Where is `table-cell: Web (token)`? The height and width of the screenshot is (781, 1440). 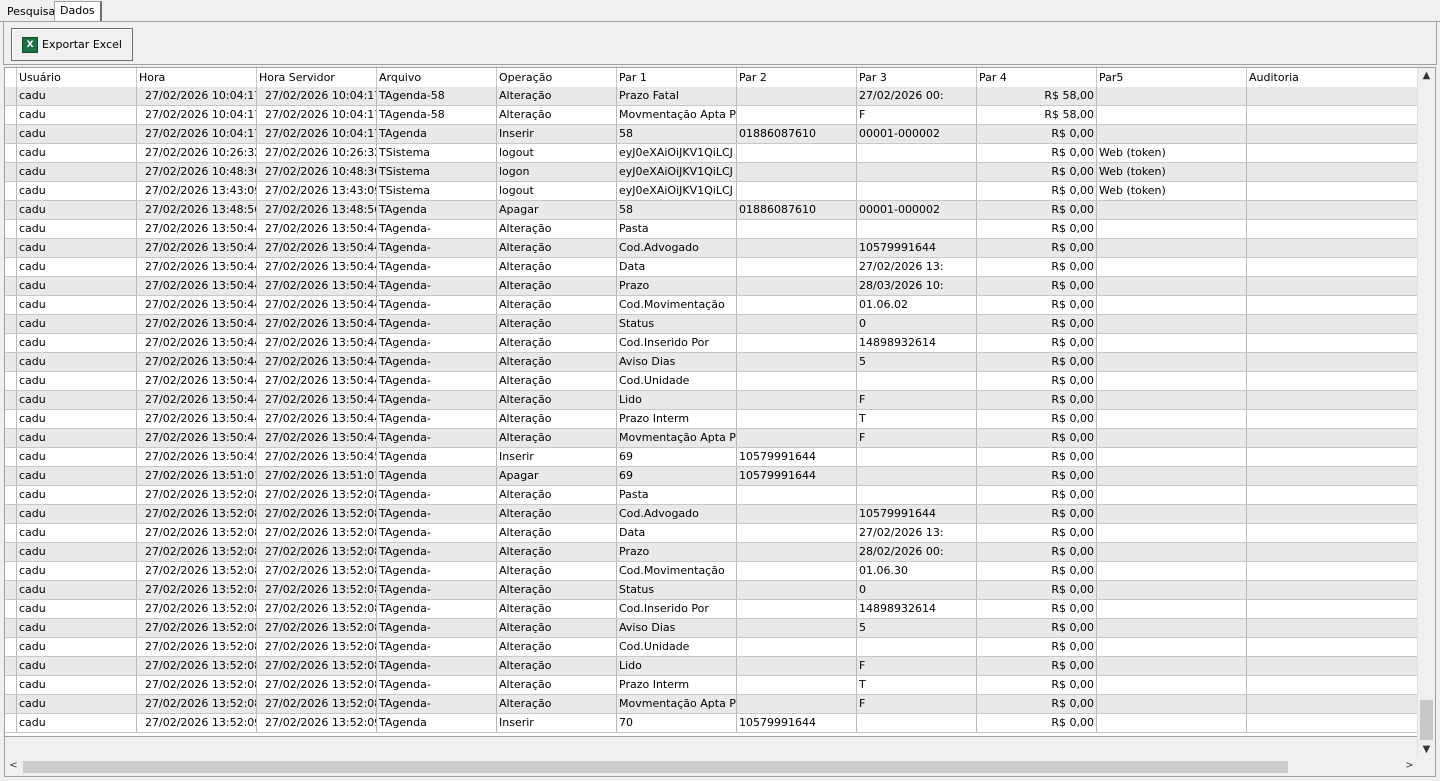
table-cell: Web (token) is located at coordinates (1172, 172).